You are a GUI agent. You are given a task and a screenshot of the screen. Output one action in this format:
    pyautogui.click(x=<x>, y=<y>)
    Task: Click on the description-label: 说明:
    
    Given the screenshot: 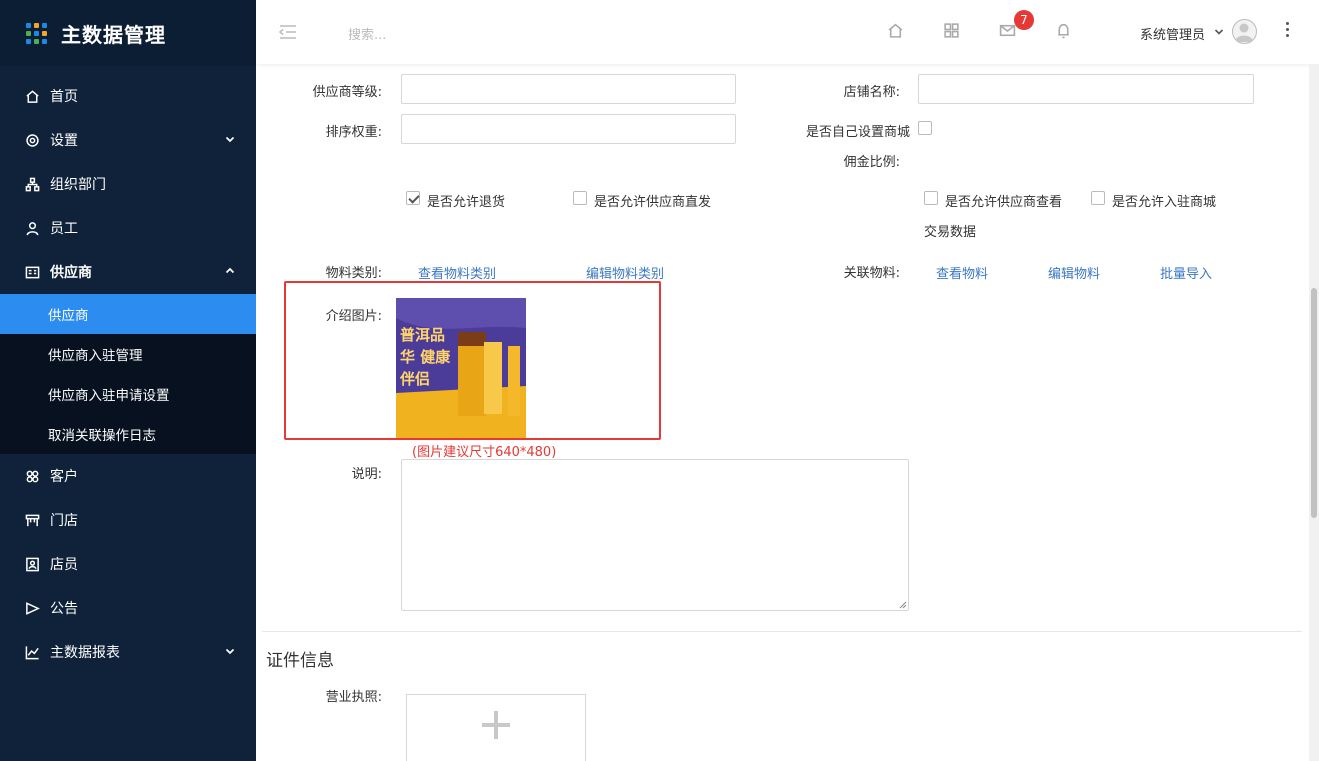 What is the action you would take?
    pyautogui.click(x=366, y=474)
    